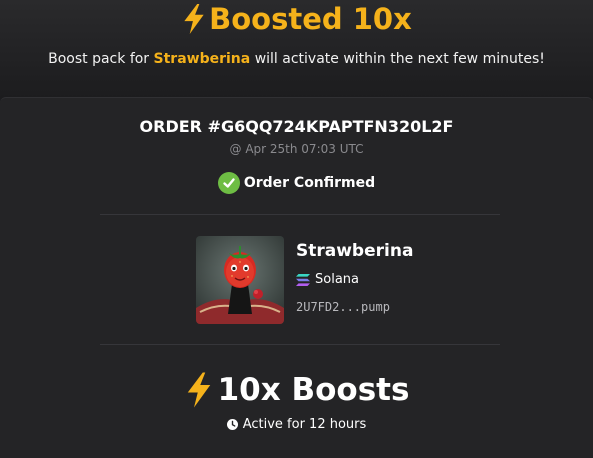 The height and width of the screenshot is (458, 593). Describe the element at coordinates (202, 59) in the screenshot. I see `subtitle-token-name: Strawberina` at that location.